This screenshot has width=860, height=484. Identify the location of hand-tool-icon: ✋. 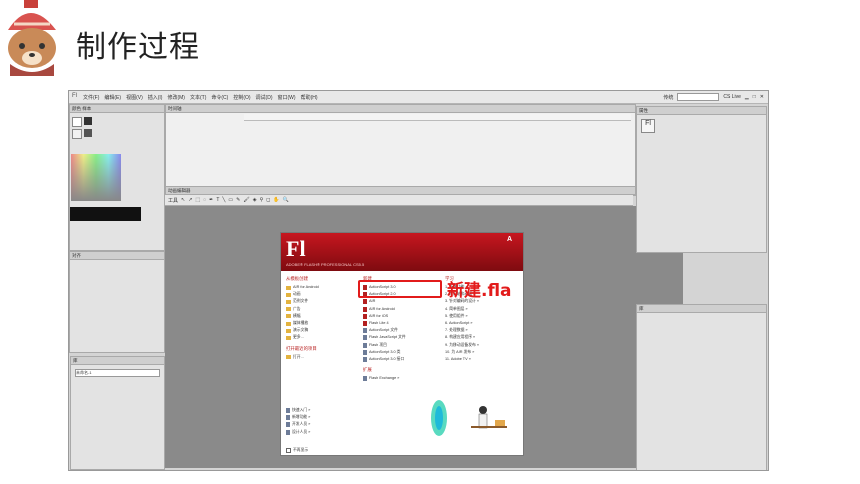
(276, 200).